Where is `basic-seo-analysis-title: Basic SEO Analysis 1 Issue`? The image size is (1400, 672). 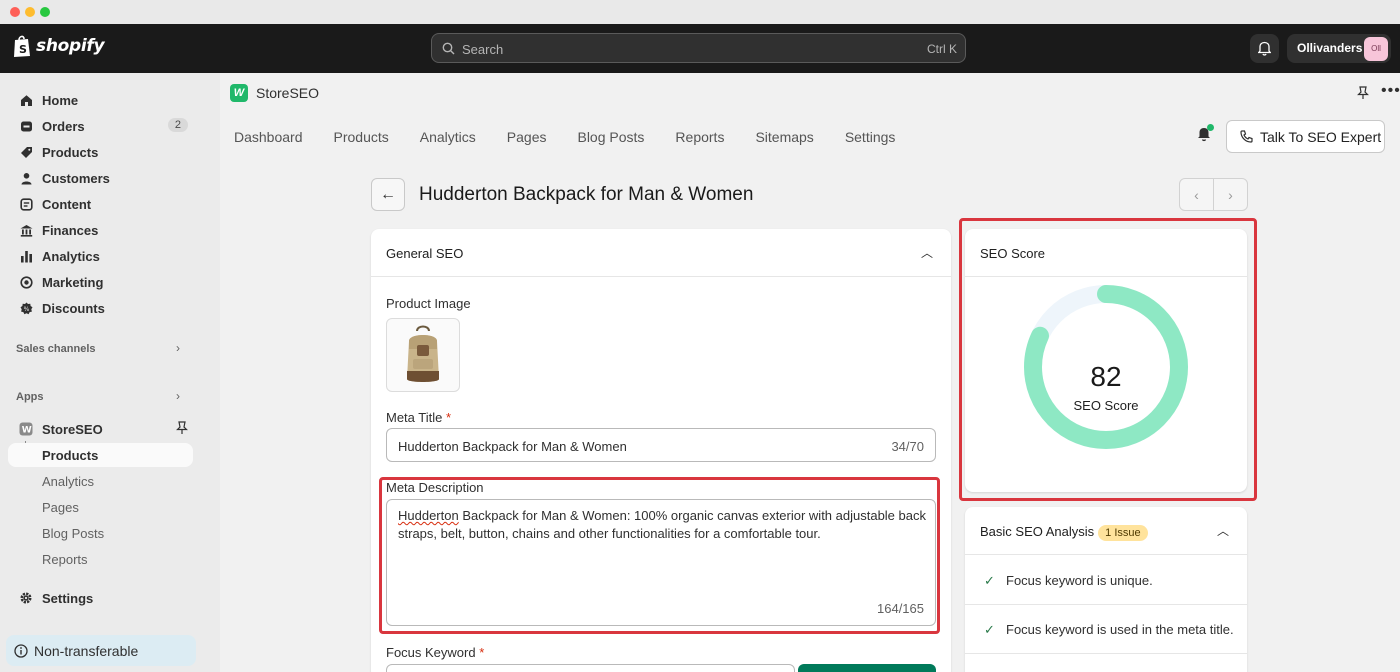 basic-seo-analysis-title: Basic SEO Analysis 1 Issue is located at coordinates (1064, 532).